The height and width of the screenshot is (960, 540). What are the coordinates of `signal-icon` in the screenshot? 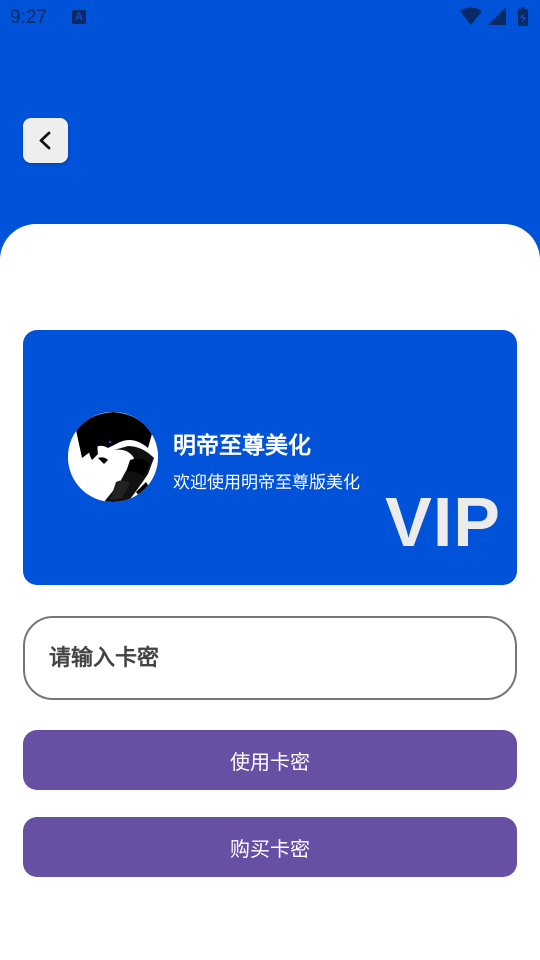 It's located at (497, 16).